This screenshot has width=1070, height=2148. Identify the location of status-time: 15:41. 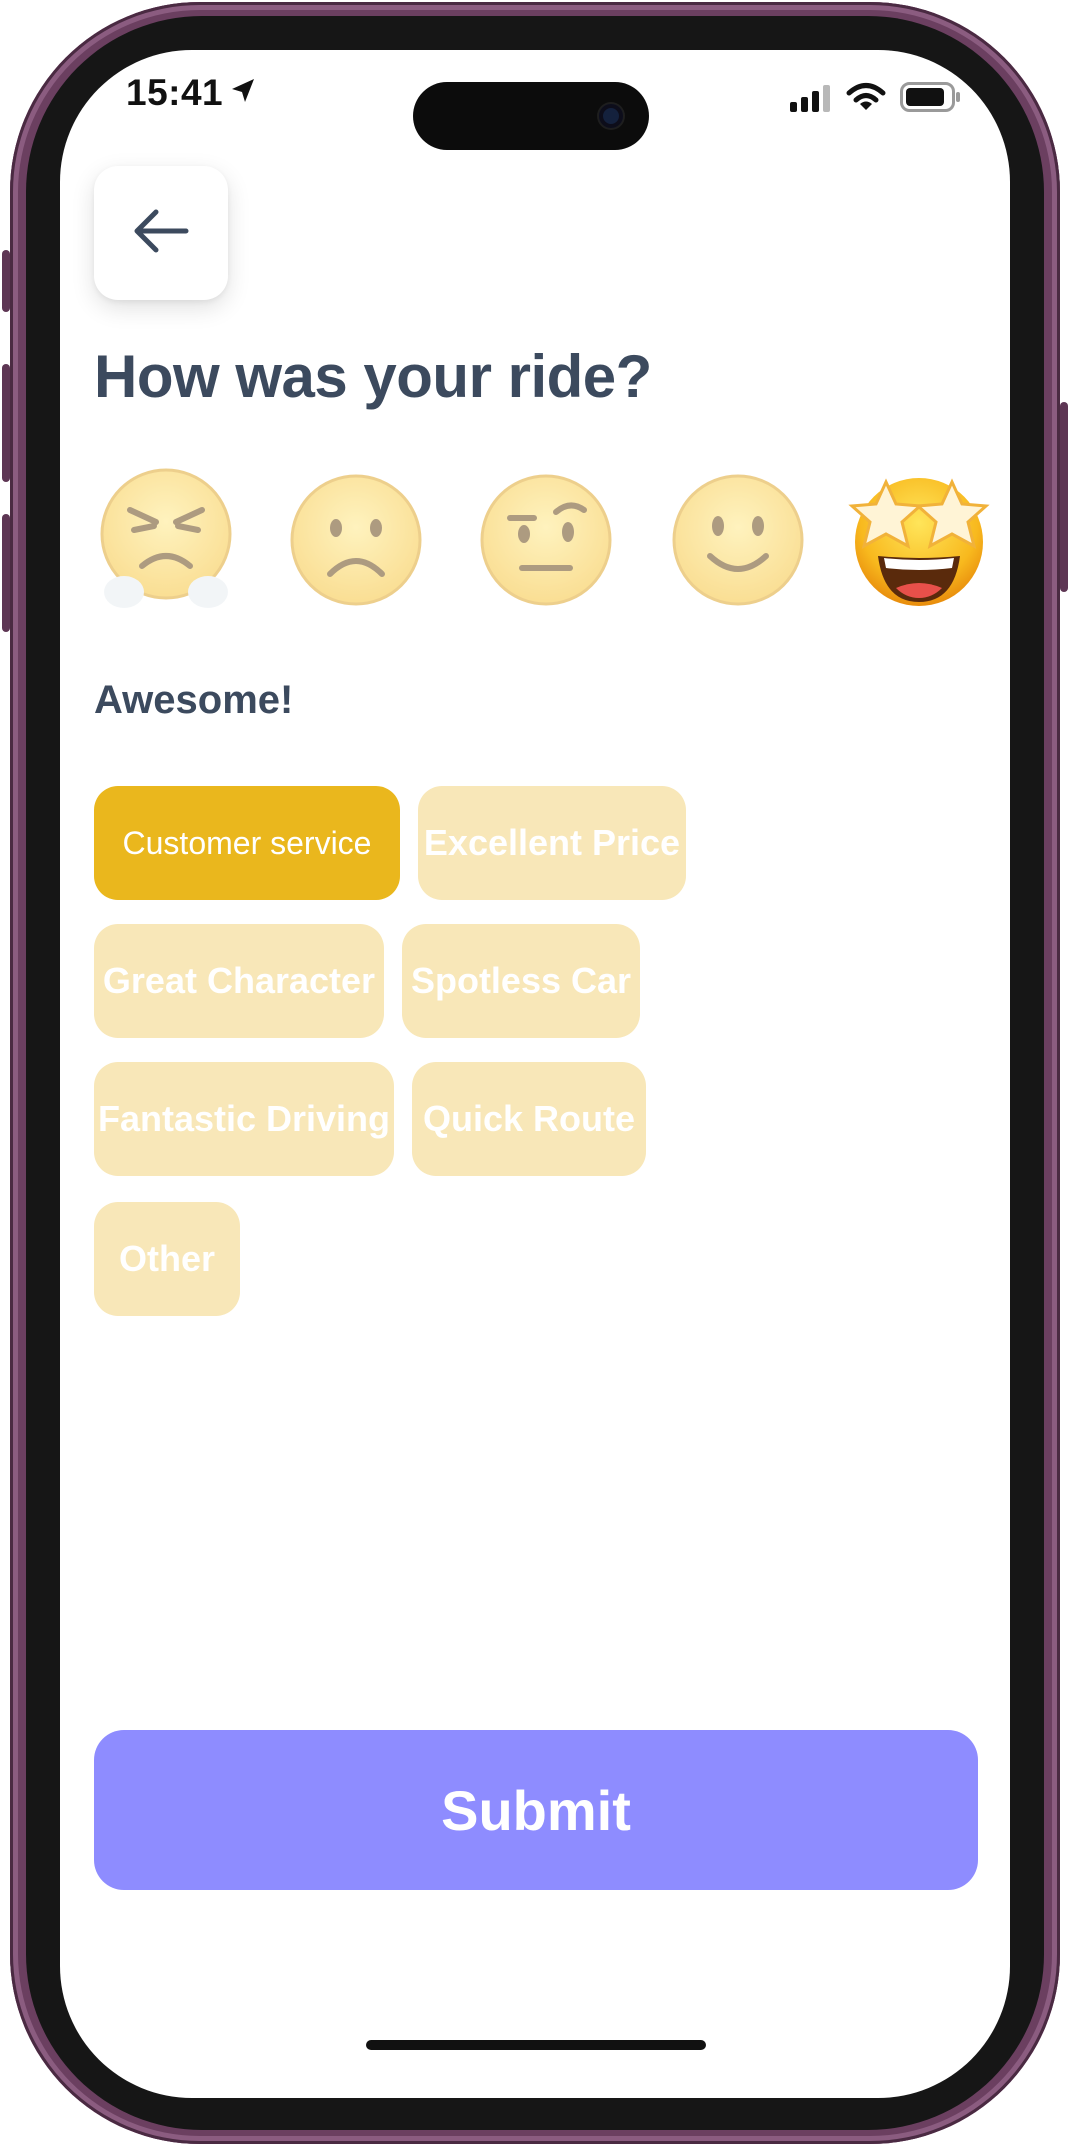
(175, 92).